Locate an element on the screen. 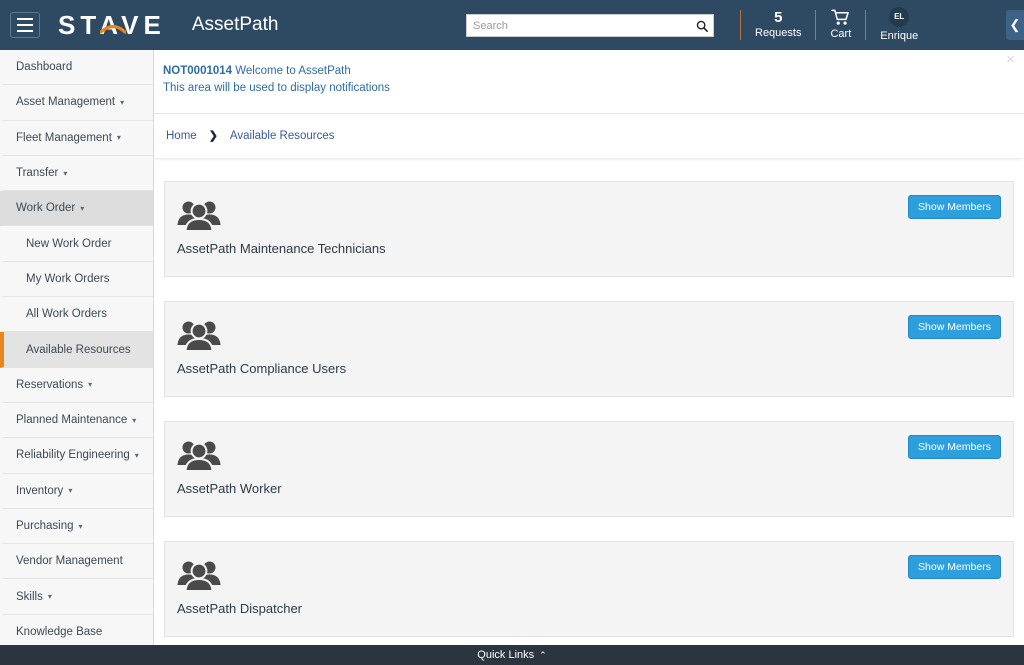 The width and height of the screenshot is (1024, 665). sidebar-item-label: Reservations is located at coordinates (50, 384).